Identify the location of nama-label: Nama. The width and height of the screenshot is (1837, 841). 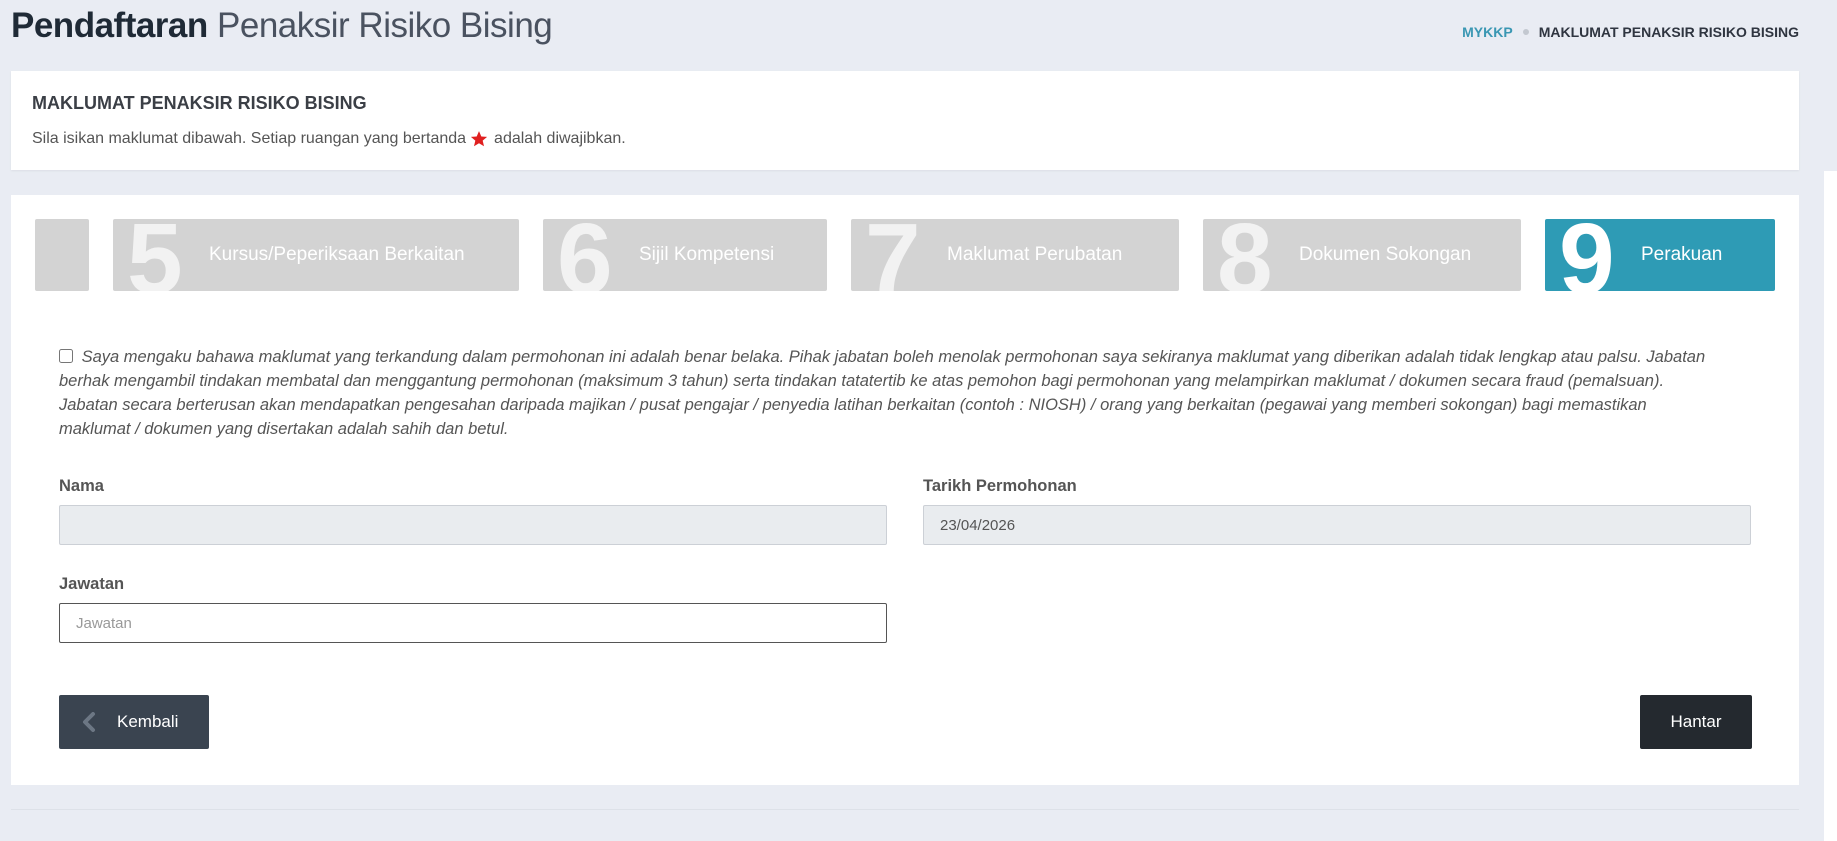
(81, 486).